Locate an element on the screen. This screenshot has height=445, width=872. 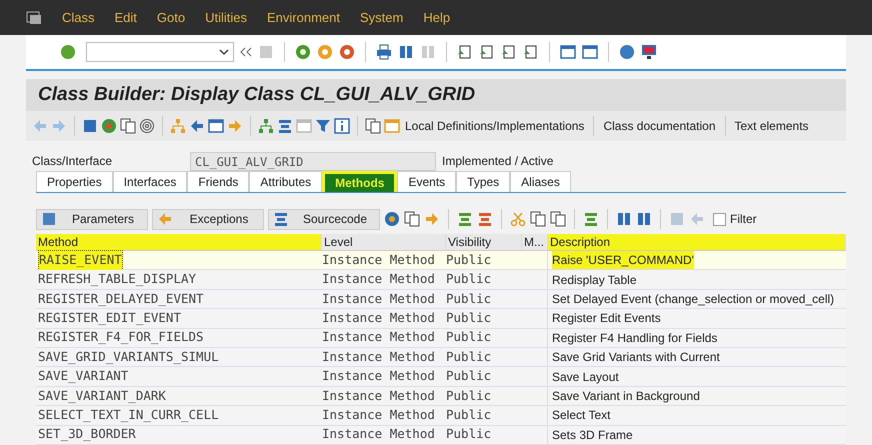
menu-item: Edit is located at coordinates (125, 18).